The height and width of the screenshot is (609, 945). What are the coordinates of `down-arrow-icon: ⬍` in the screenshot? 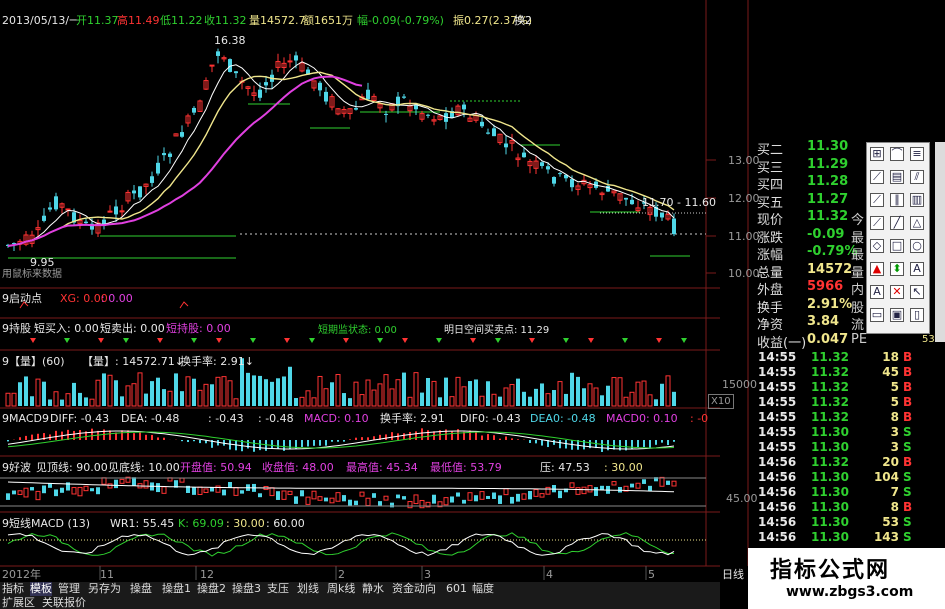 It's located at (897, 269).